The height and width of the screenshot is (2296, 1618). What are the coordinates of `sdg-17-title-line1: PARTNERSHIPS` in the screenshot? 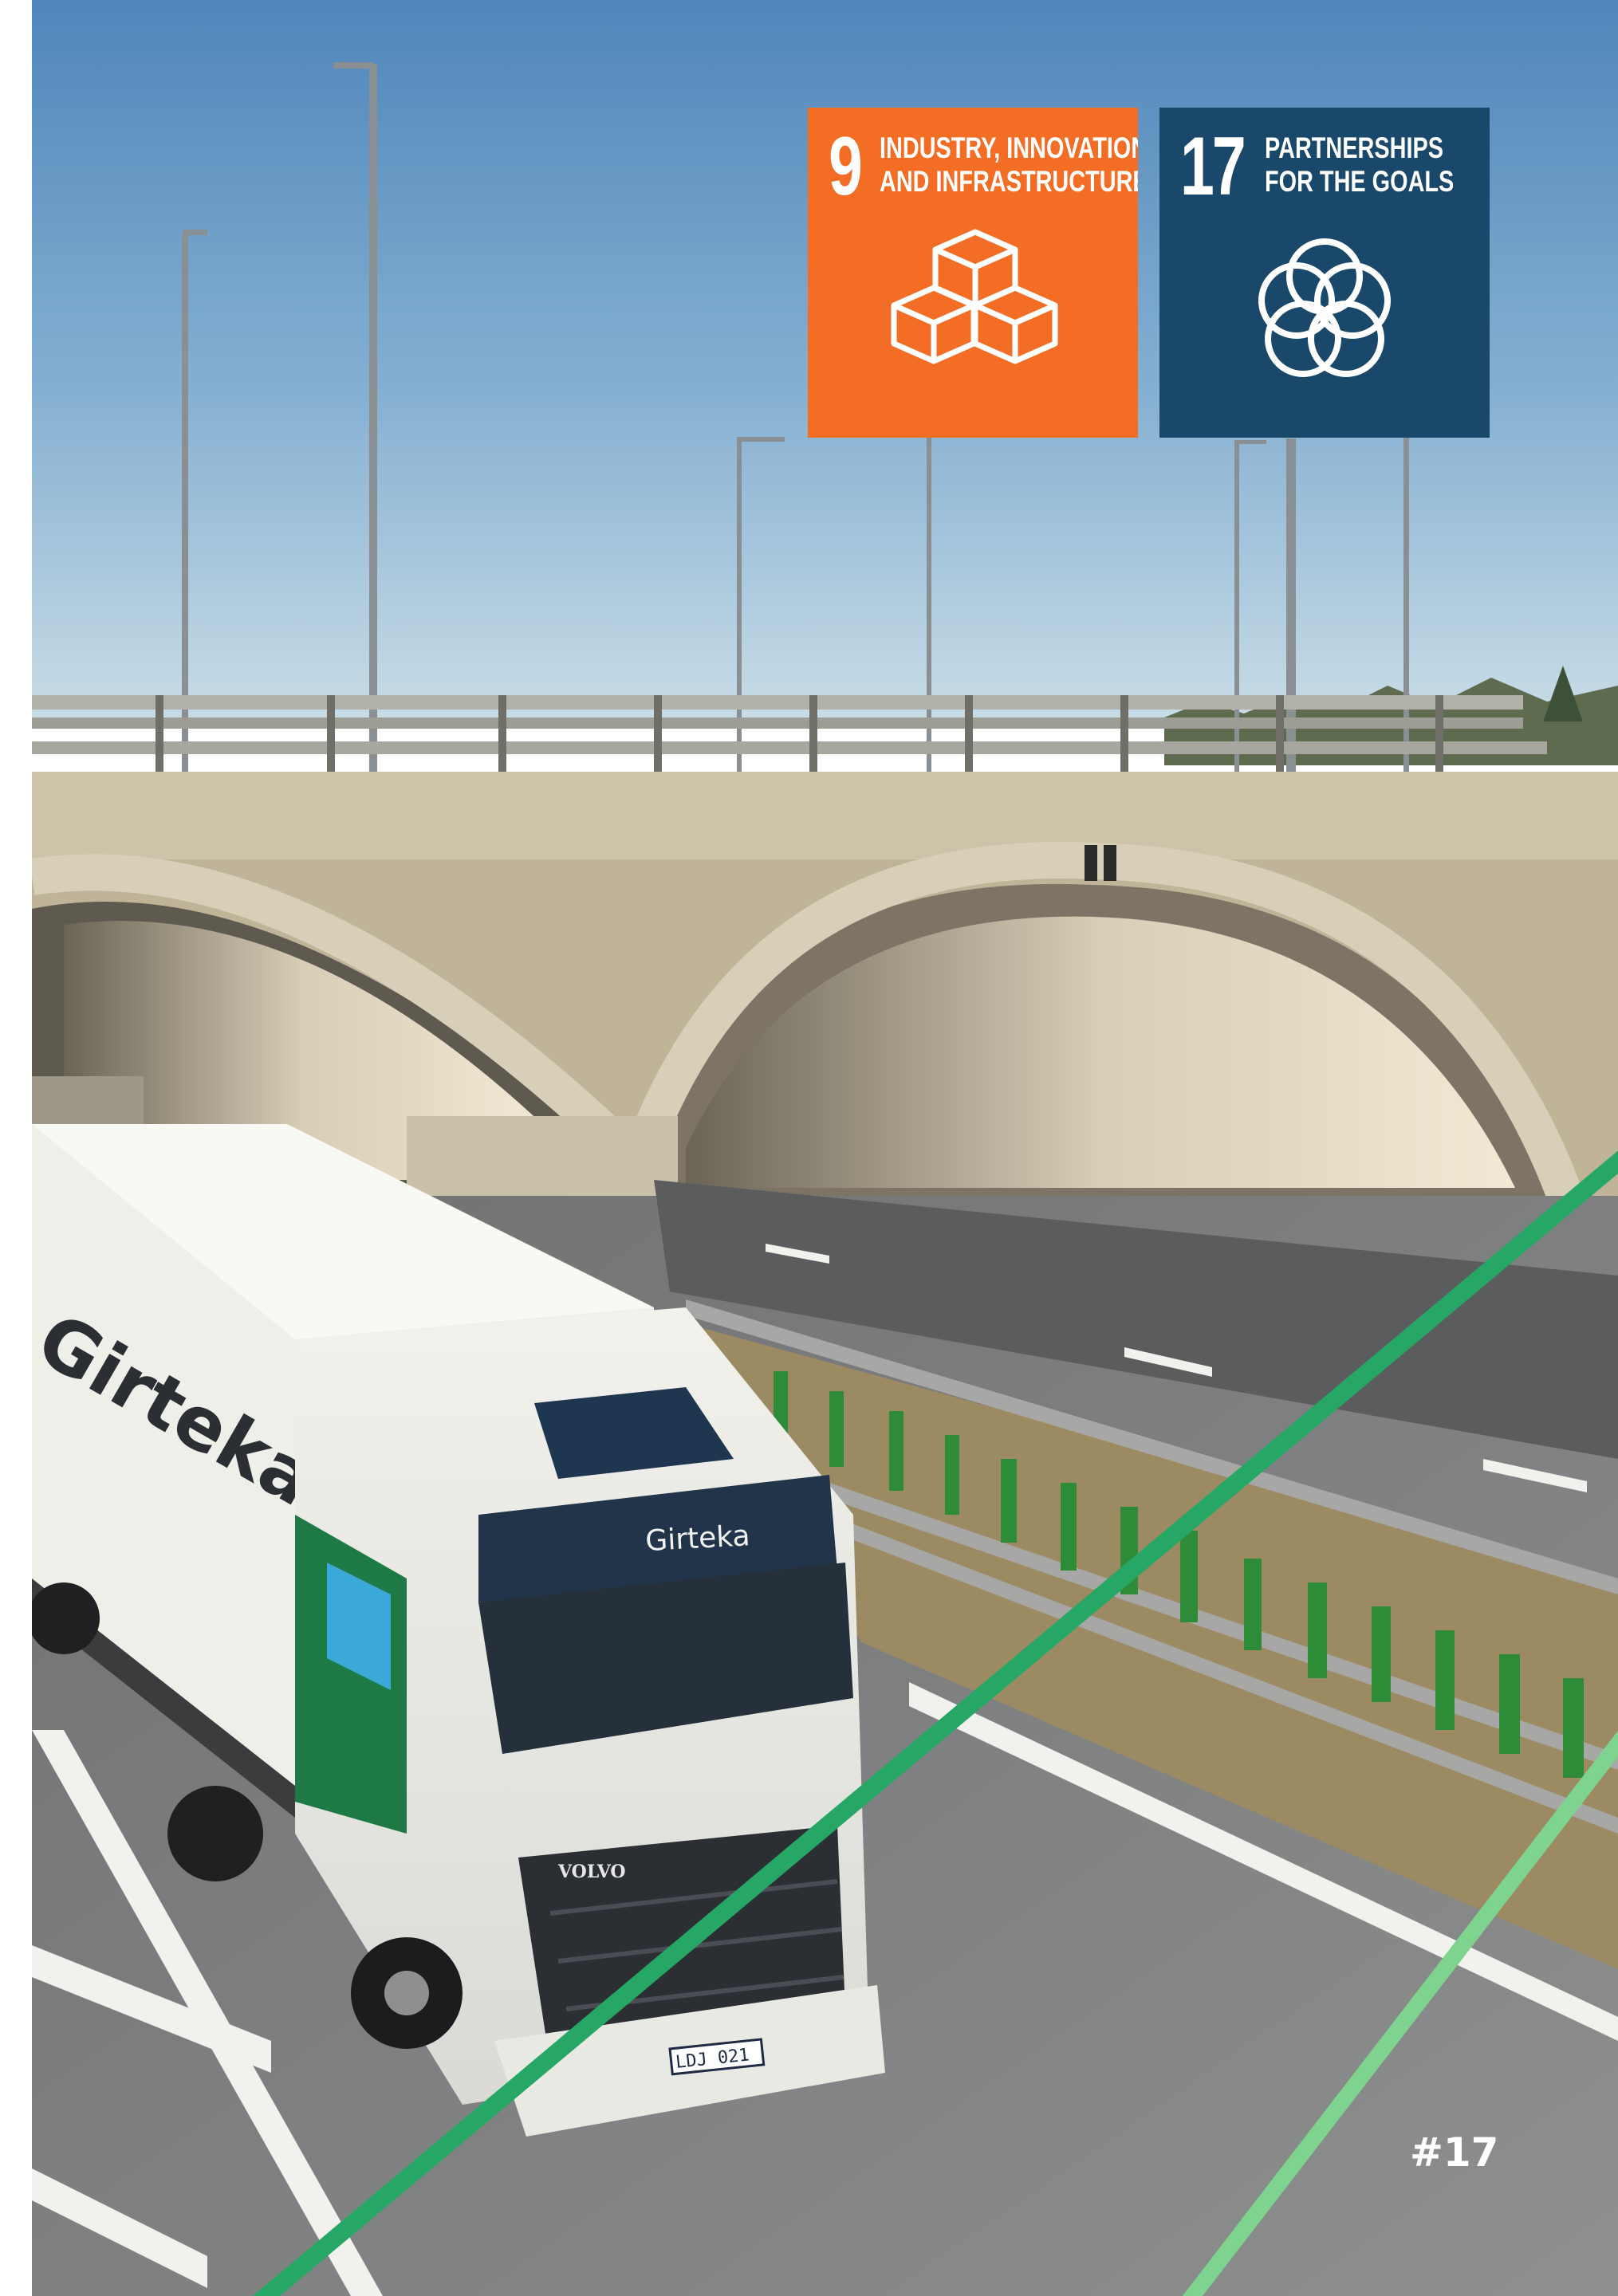 It's located at (1354, 148).